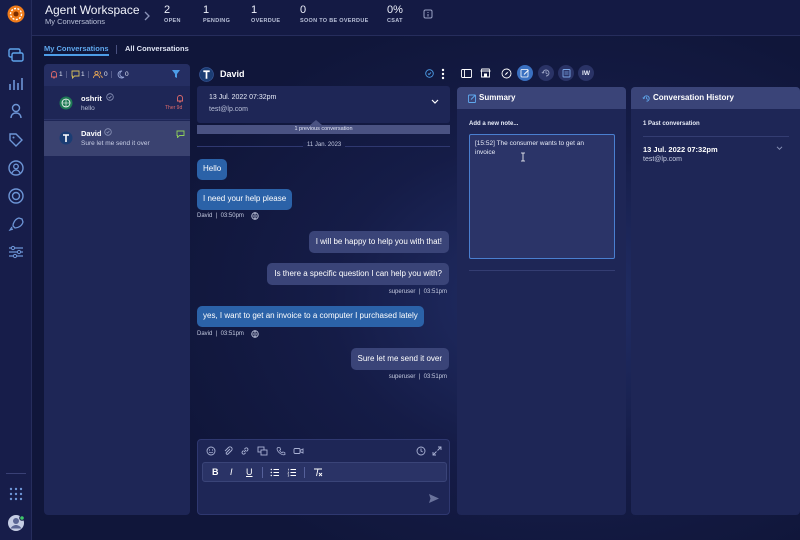  Describe the element at coordinates (16, 14) in the screenshot. I see `brand-logo` at that location.